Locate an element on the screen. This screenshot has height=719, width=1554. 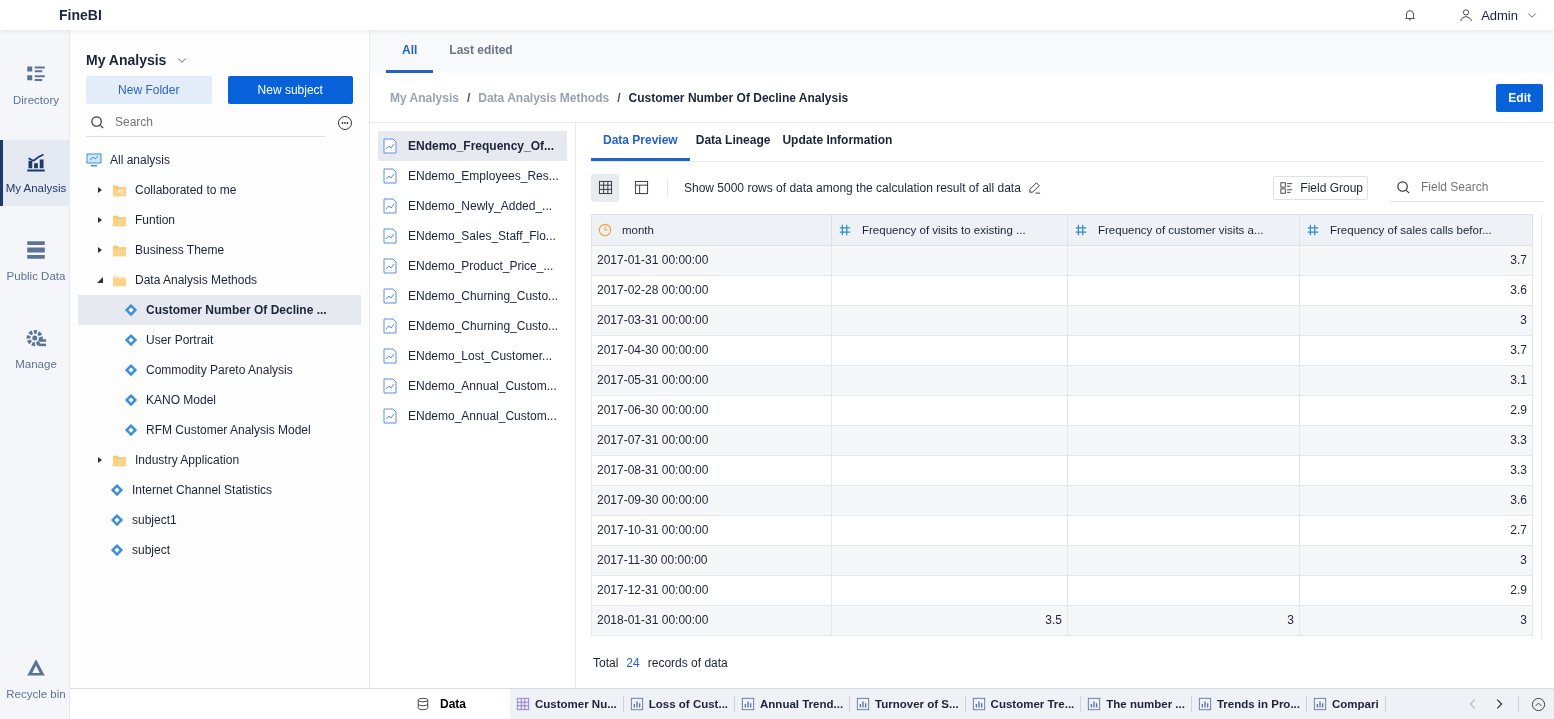
table-cell: 2.7 is located at coordinates (1416, 530).